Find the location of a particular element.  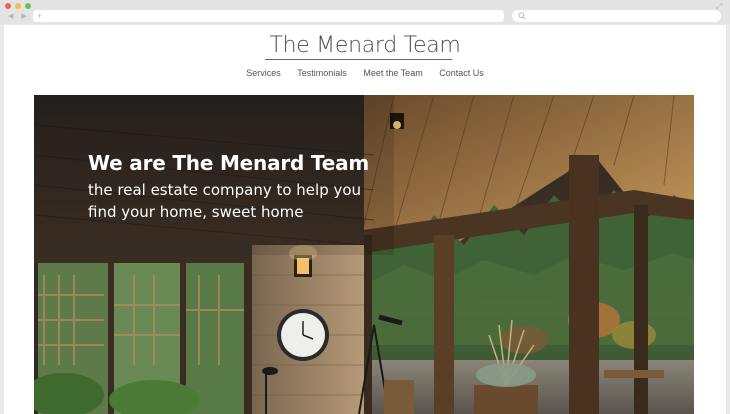

nav-item-testimonials: Testimonials is located at coordinates (322, 73).